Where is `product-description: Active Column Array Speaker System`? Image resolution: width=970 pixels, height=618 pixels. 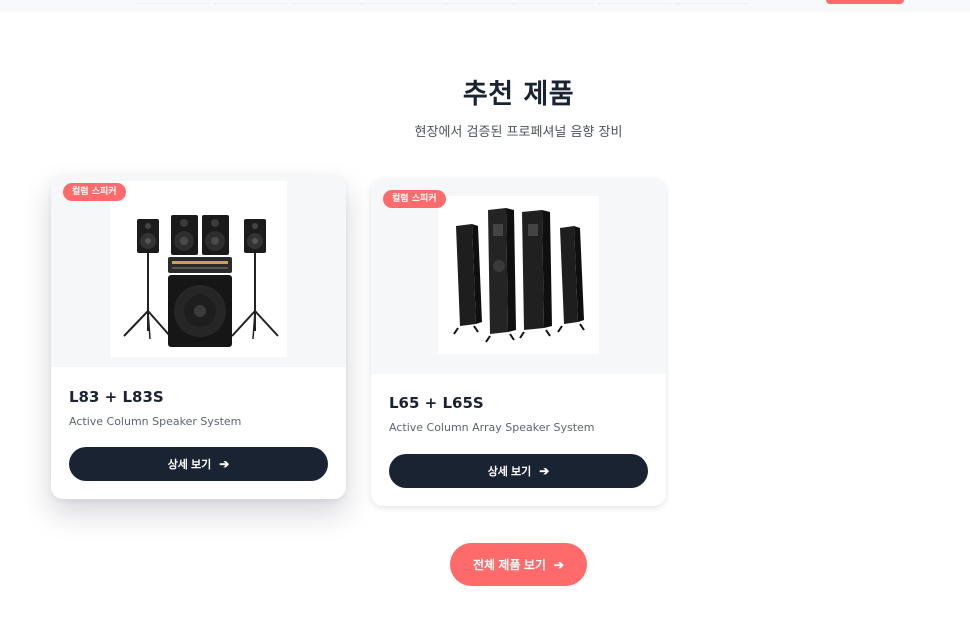 product-description: Active Column Array Speaker System is located at coordinates (492, 427).